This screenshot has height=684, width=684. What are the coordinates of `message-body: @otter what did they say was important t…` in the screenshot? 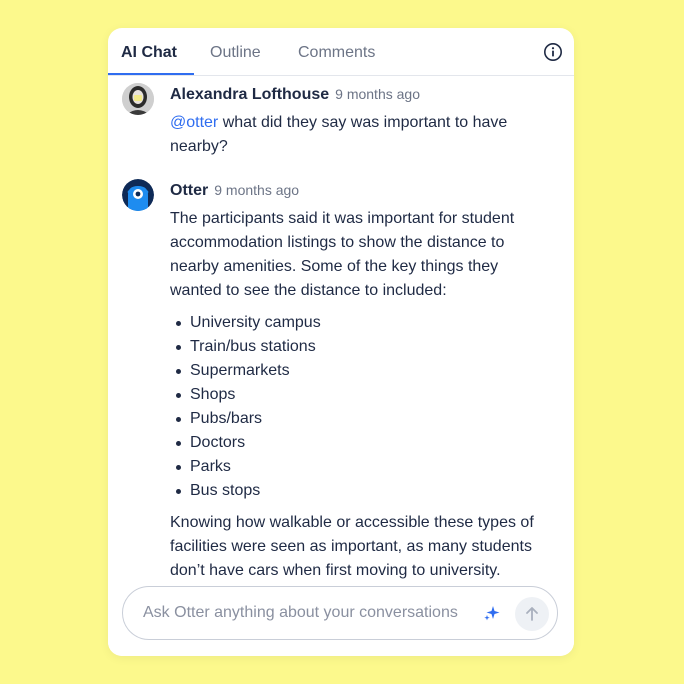 It's located at (362, 135).